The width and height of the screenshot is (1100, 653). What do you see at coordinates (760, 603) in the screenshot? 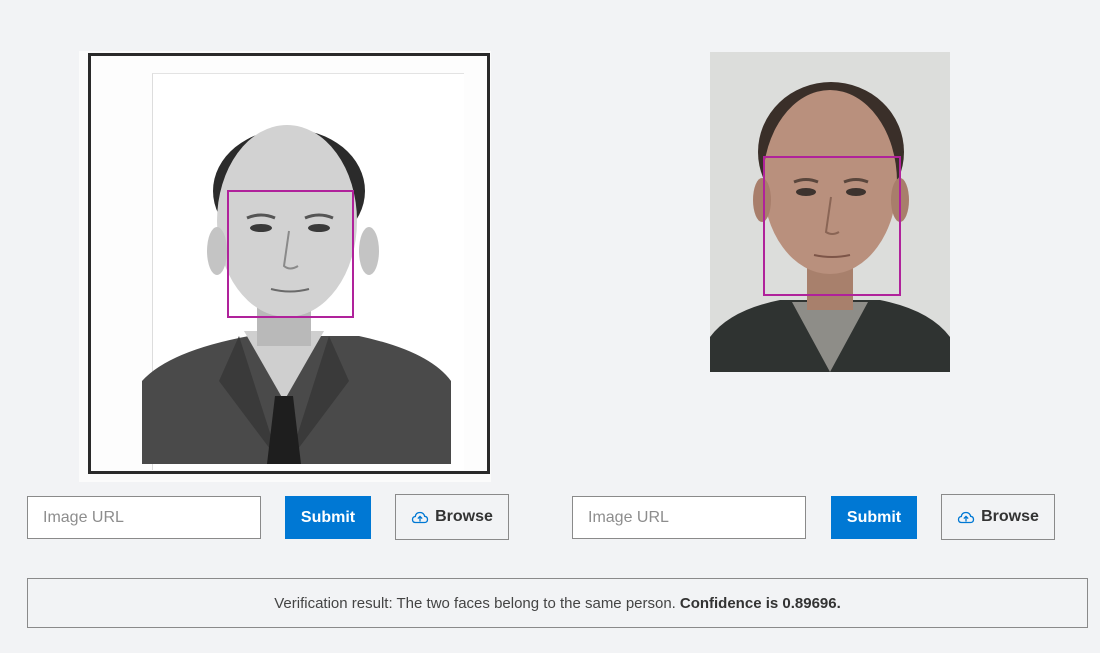
I see `confidence-text: Confidence is 0.89696.` at bounding box center [760, 603].